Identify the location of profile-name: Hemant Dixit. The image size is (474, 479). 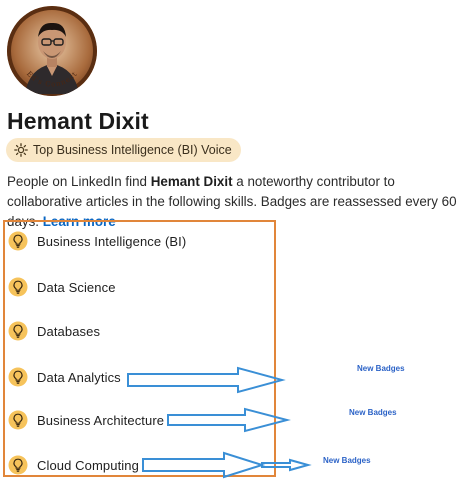
(78, 121).